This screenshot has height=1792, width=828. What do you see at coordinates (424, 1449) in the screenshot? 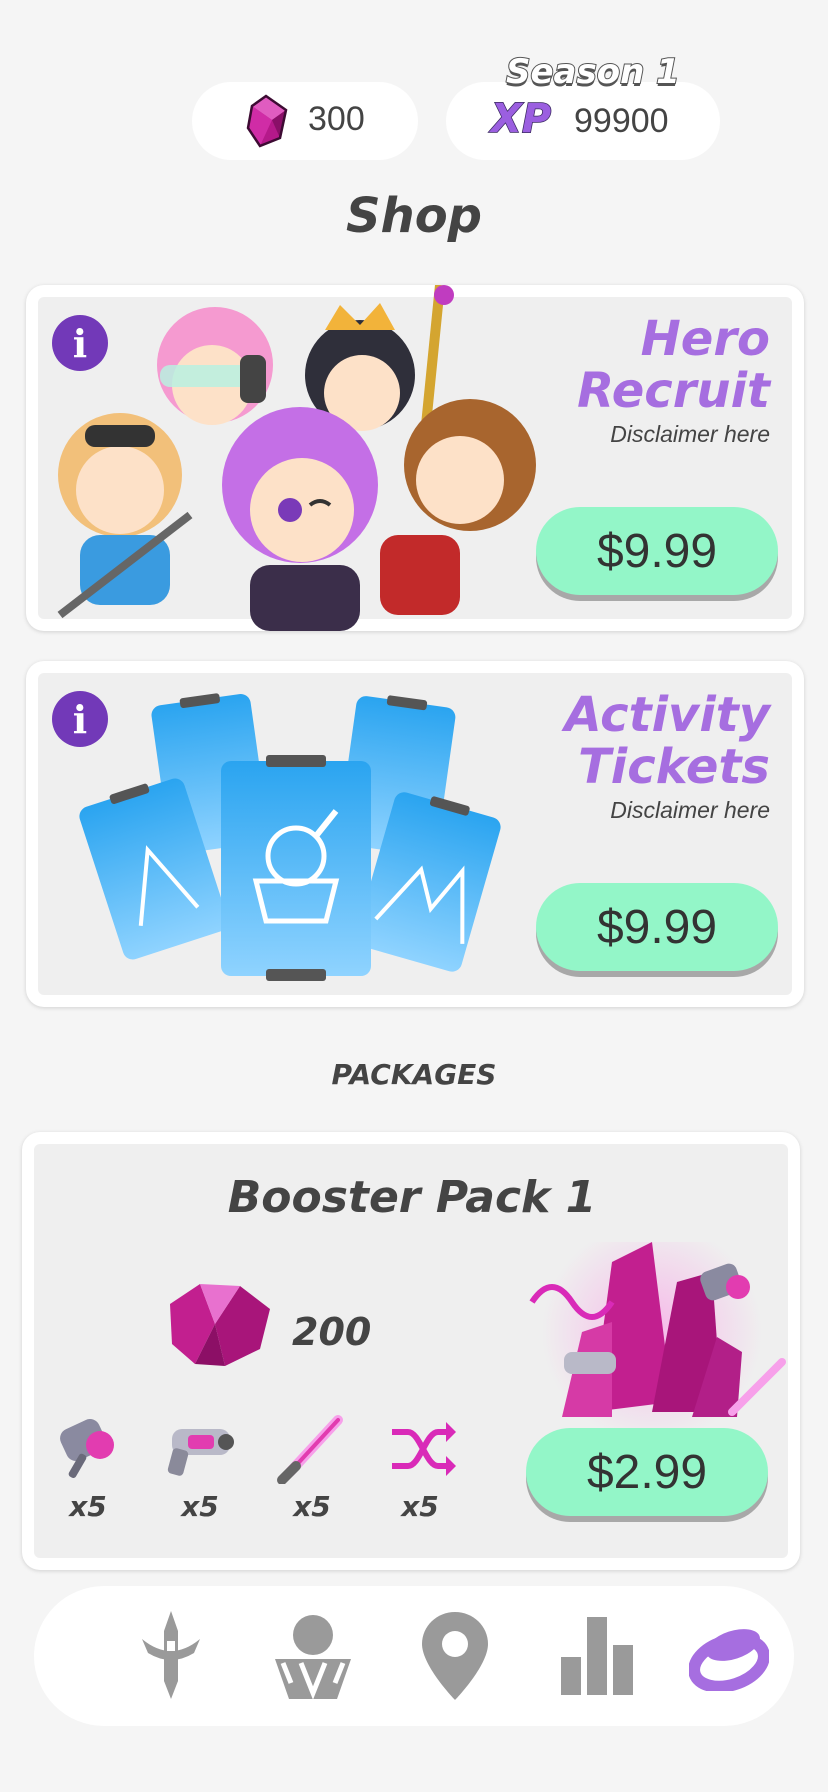
I see `shuffle-icon` at bounding box center [424, 1449].